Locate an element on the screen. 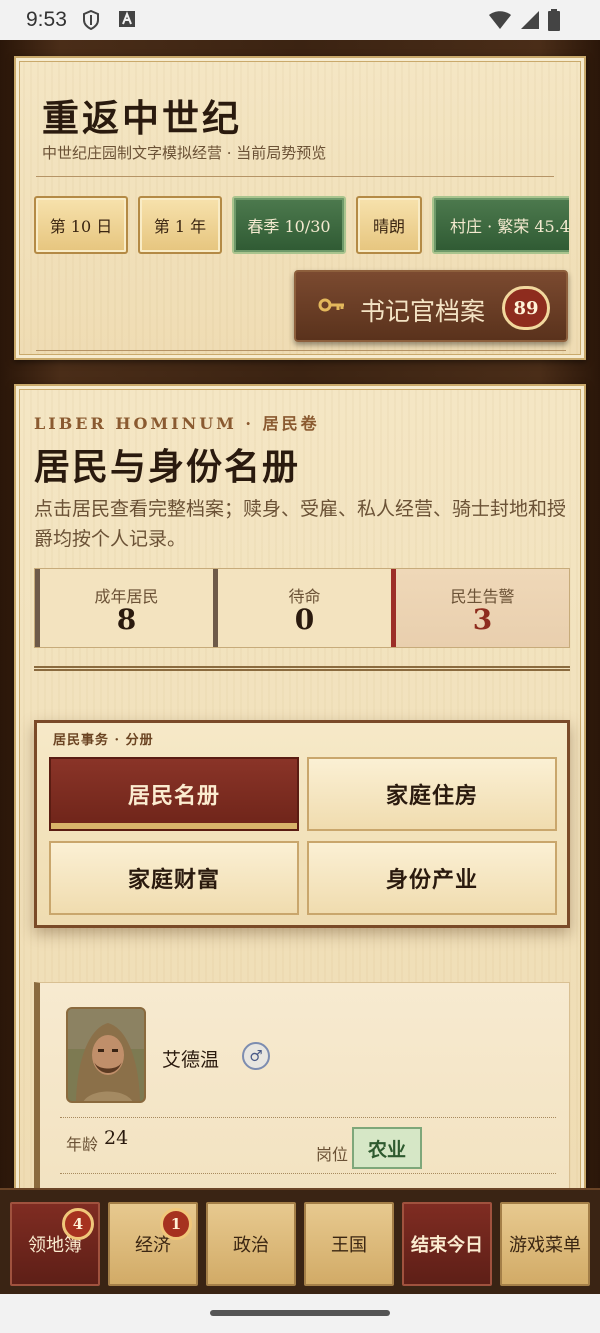  tab-resident-roster: 居民名册 is located at coordinates (174, 794).